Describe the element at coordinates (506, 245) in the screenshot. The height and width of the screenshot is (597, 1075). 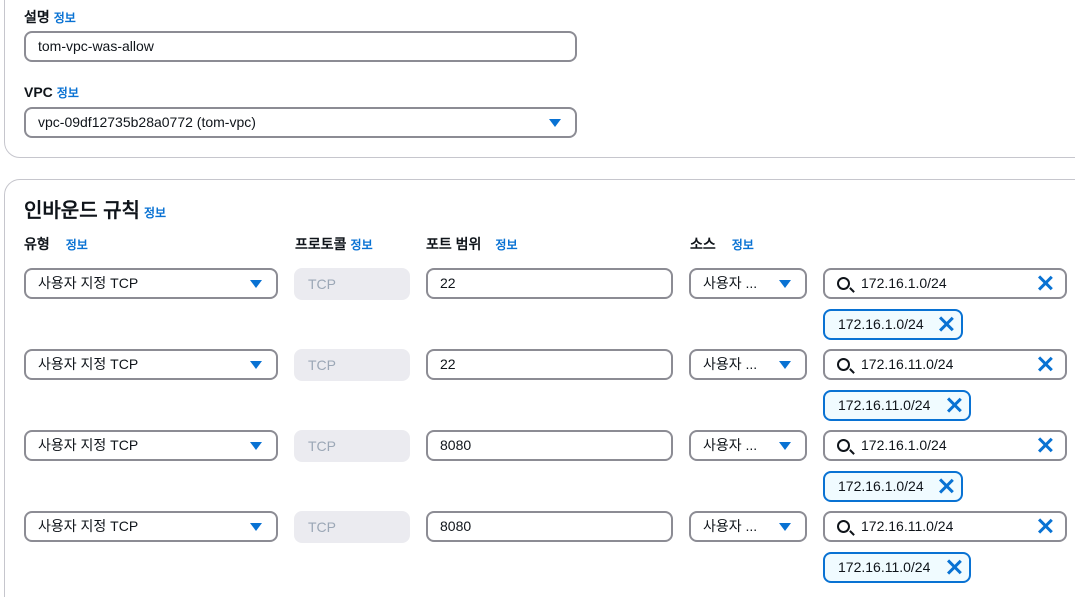
I see `port-info-link: 정보` at that location.